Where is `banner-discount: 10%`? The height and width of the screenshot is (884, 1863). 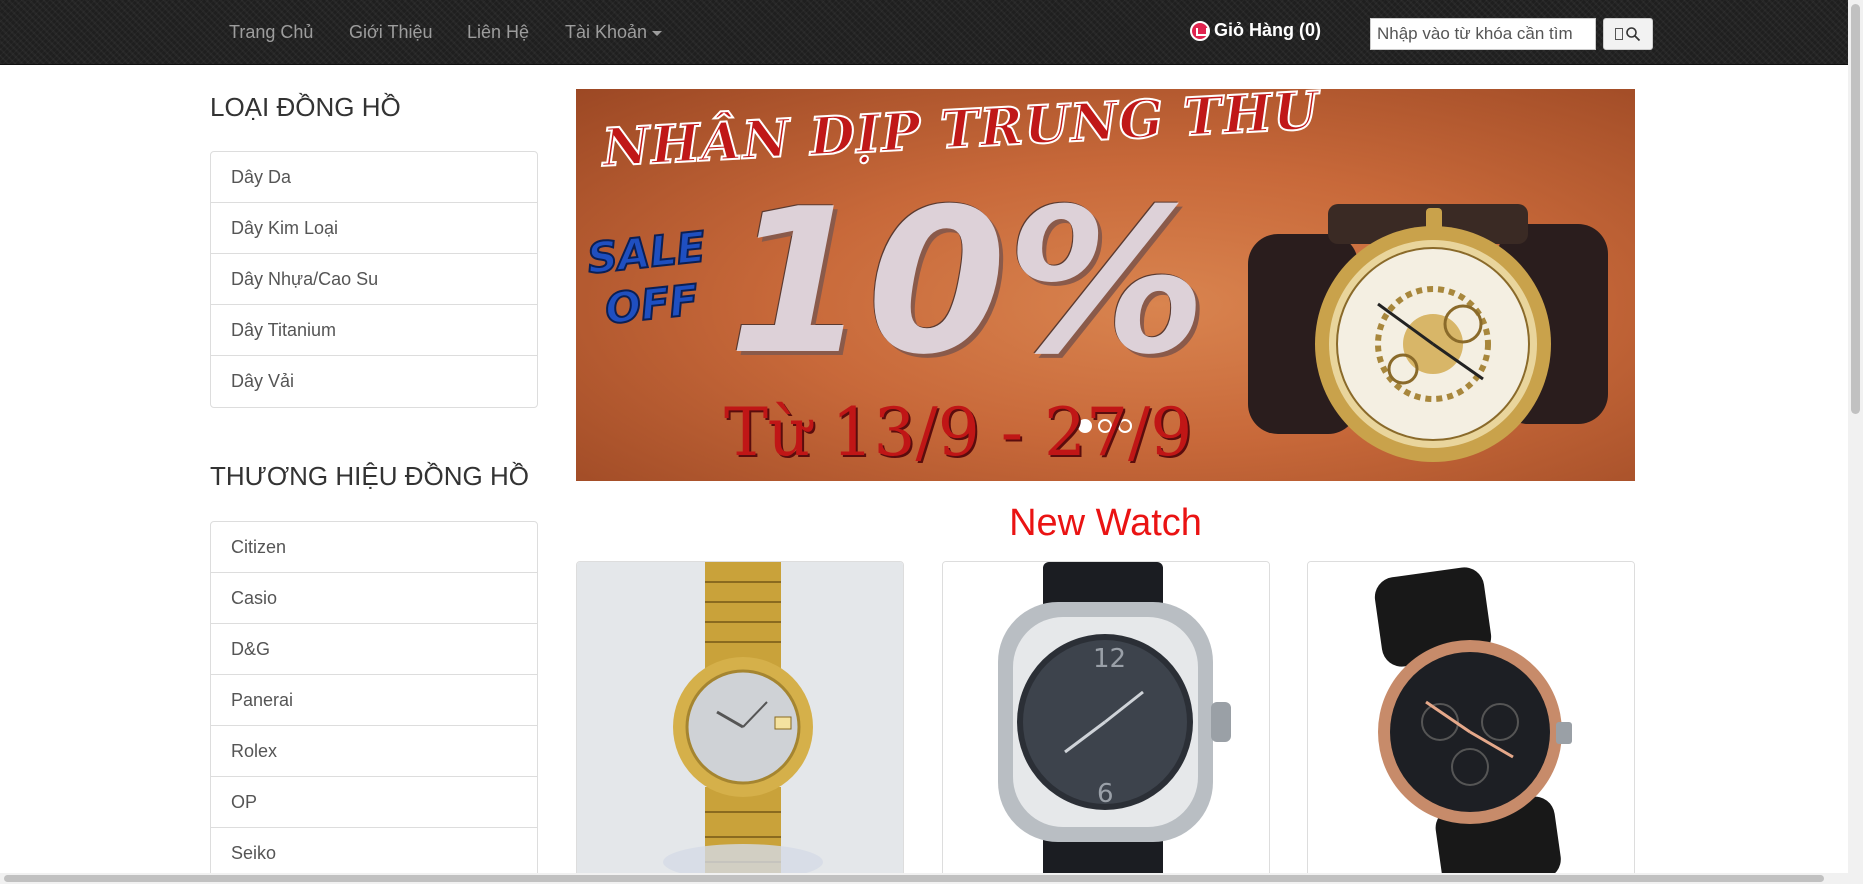
banner-discount: 10% is located at coordinates (967, 282).